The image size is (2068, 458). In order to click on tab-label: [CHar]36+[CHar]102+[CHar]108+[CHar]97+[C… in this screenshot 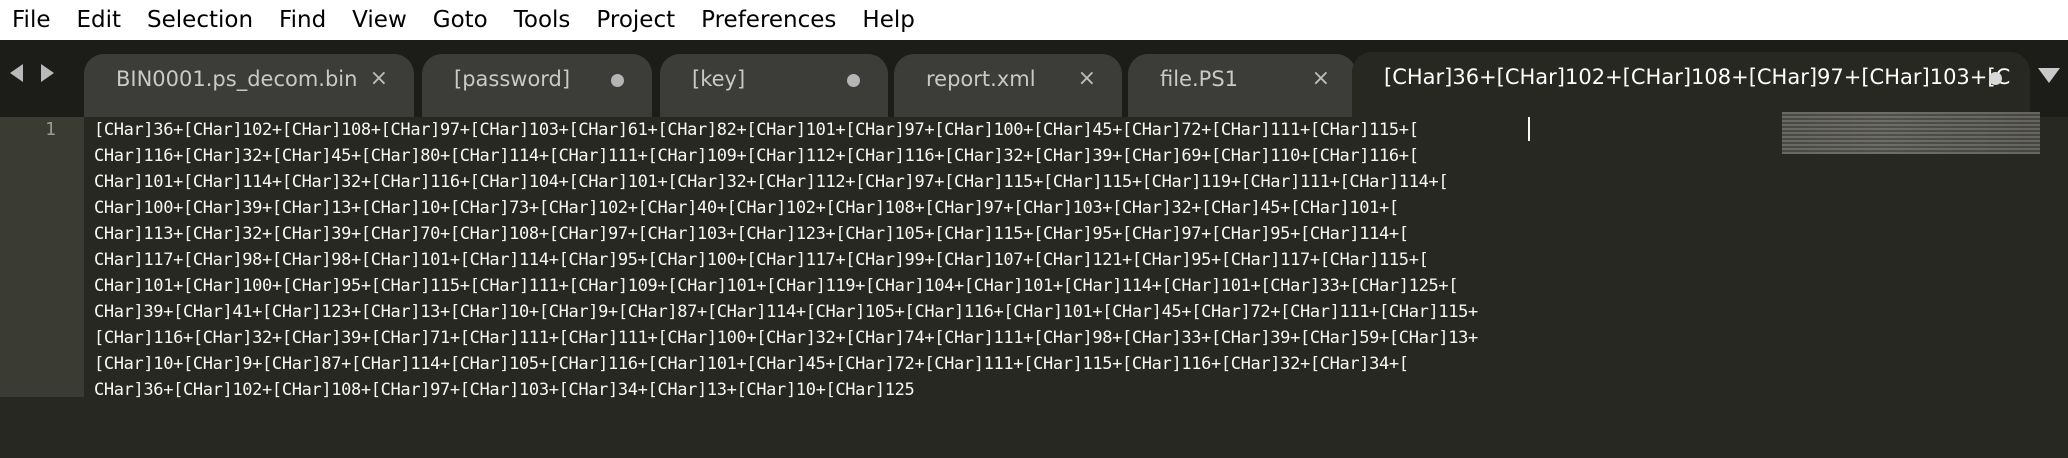, I will do `click(1697, 77)`.